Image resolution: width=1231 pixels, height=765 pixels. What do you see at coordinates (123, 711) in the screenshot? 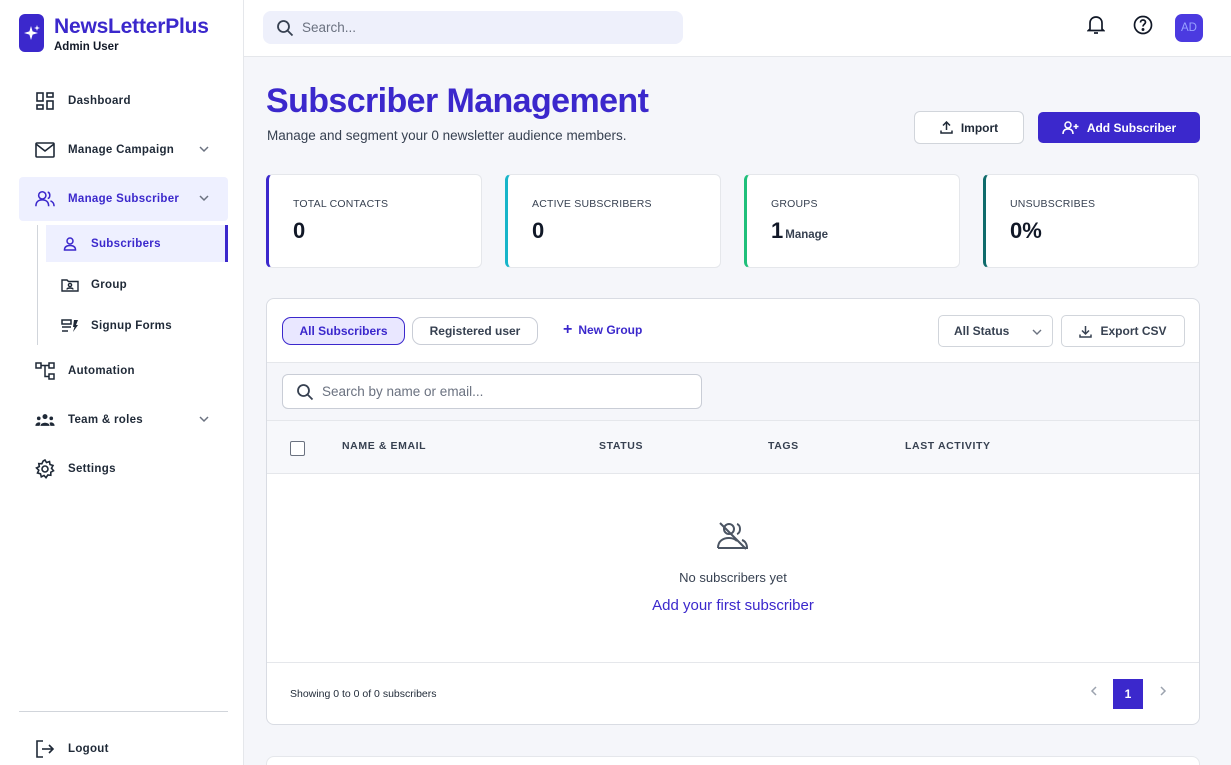
I see `sidebar-divider` at bounding box center [123, 711].